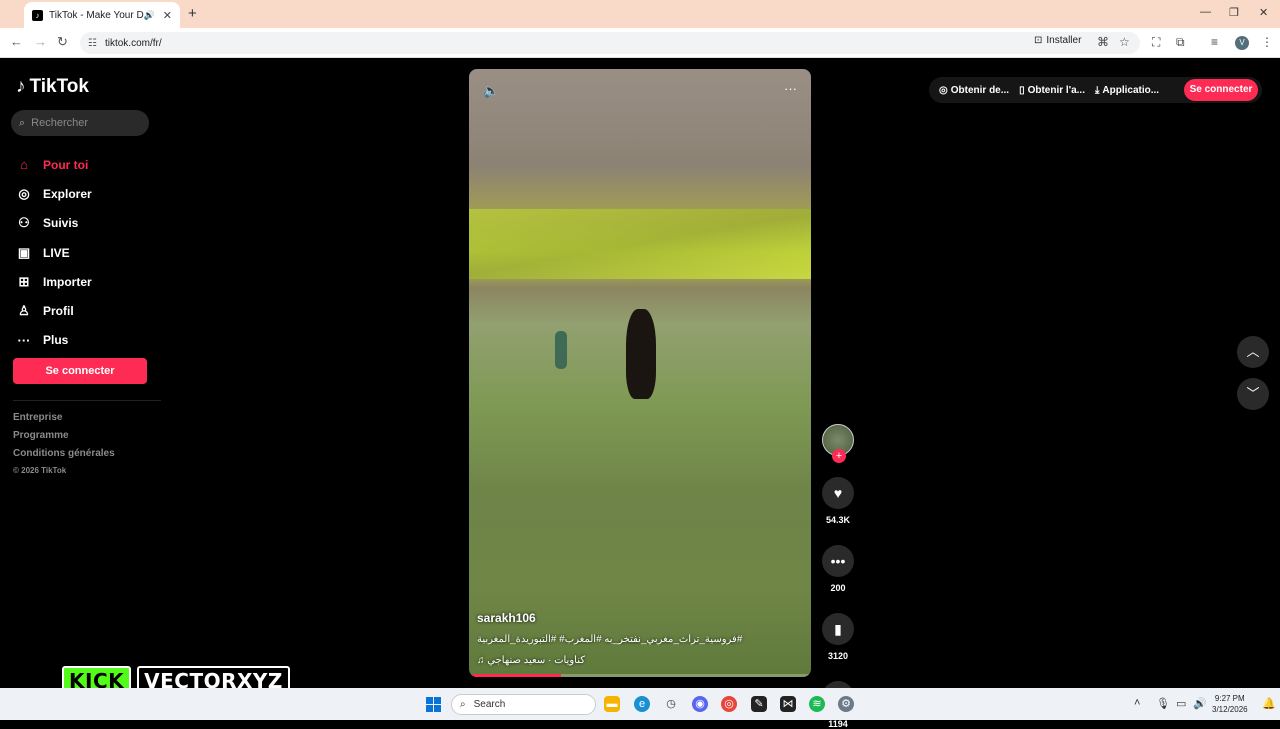 The height and width of the screenshot is (729, 1280). Describe the element at coordinates (64, 439) in the screenshot. I see `footer-link-programme: Programme` at that location.